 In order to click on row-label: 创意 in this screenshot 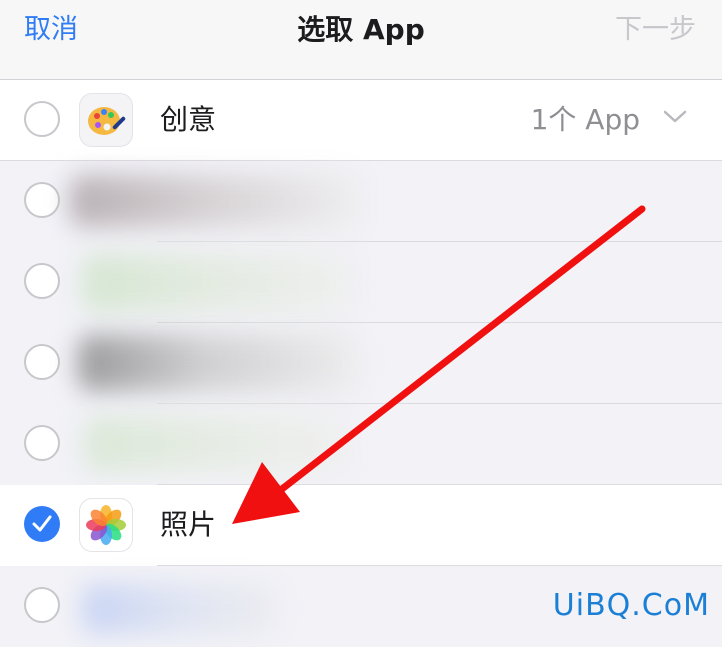, I will do `click(188, 119)`.